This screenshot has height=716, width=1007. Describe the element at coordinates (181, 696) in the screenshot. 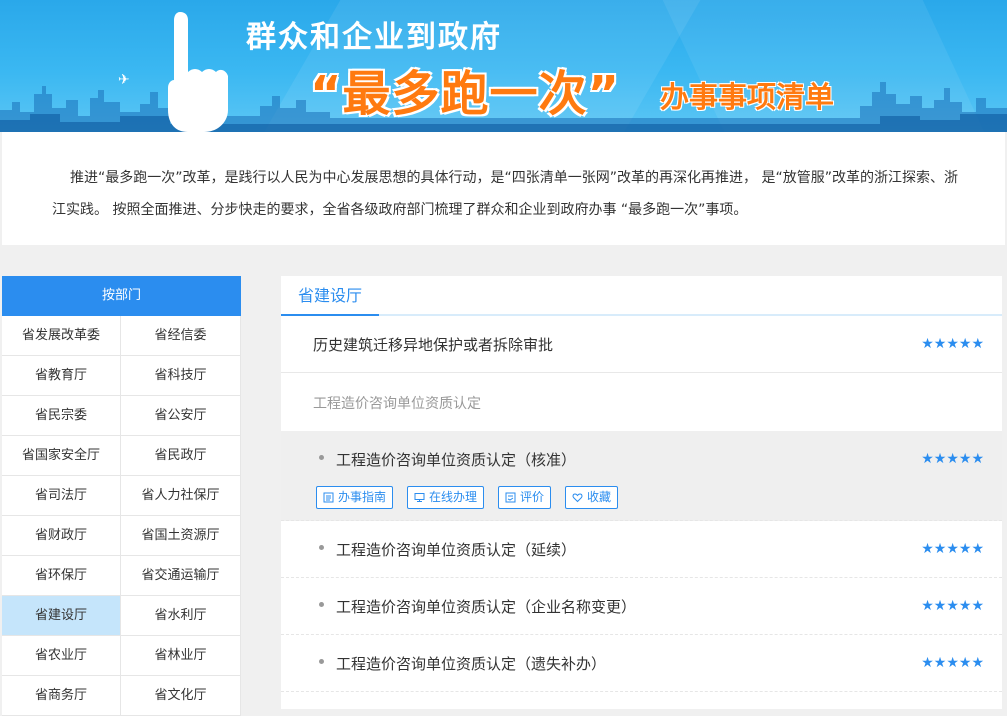

I see `sidebar-item: 省文化厅` at that location.